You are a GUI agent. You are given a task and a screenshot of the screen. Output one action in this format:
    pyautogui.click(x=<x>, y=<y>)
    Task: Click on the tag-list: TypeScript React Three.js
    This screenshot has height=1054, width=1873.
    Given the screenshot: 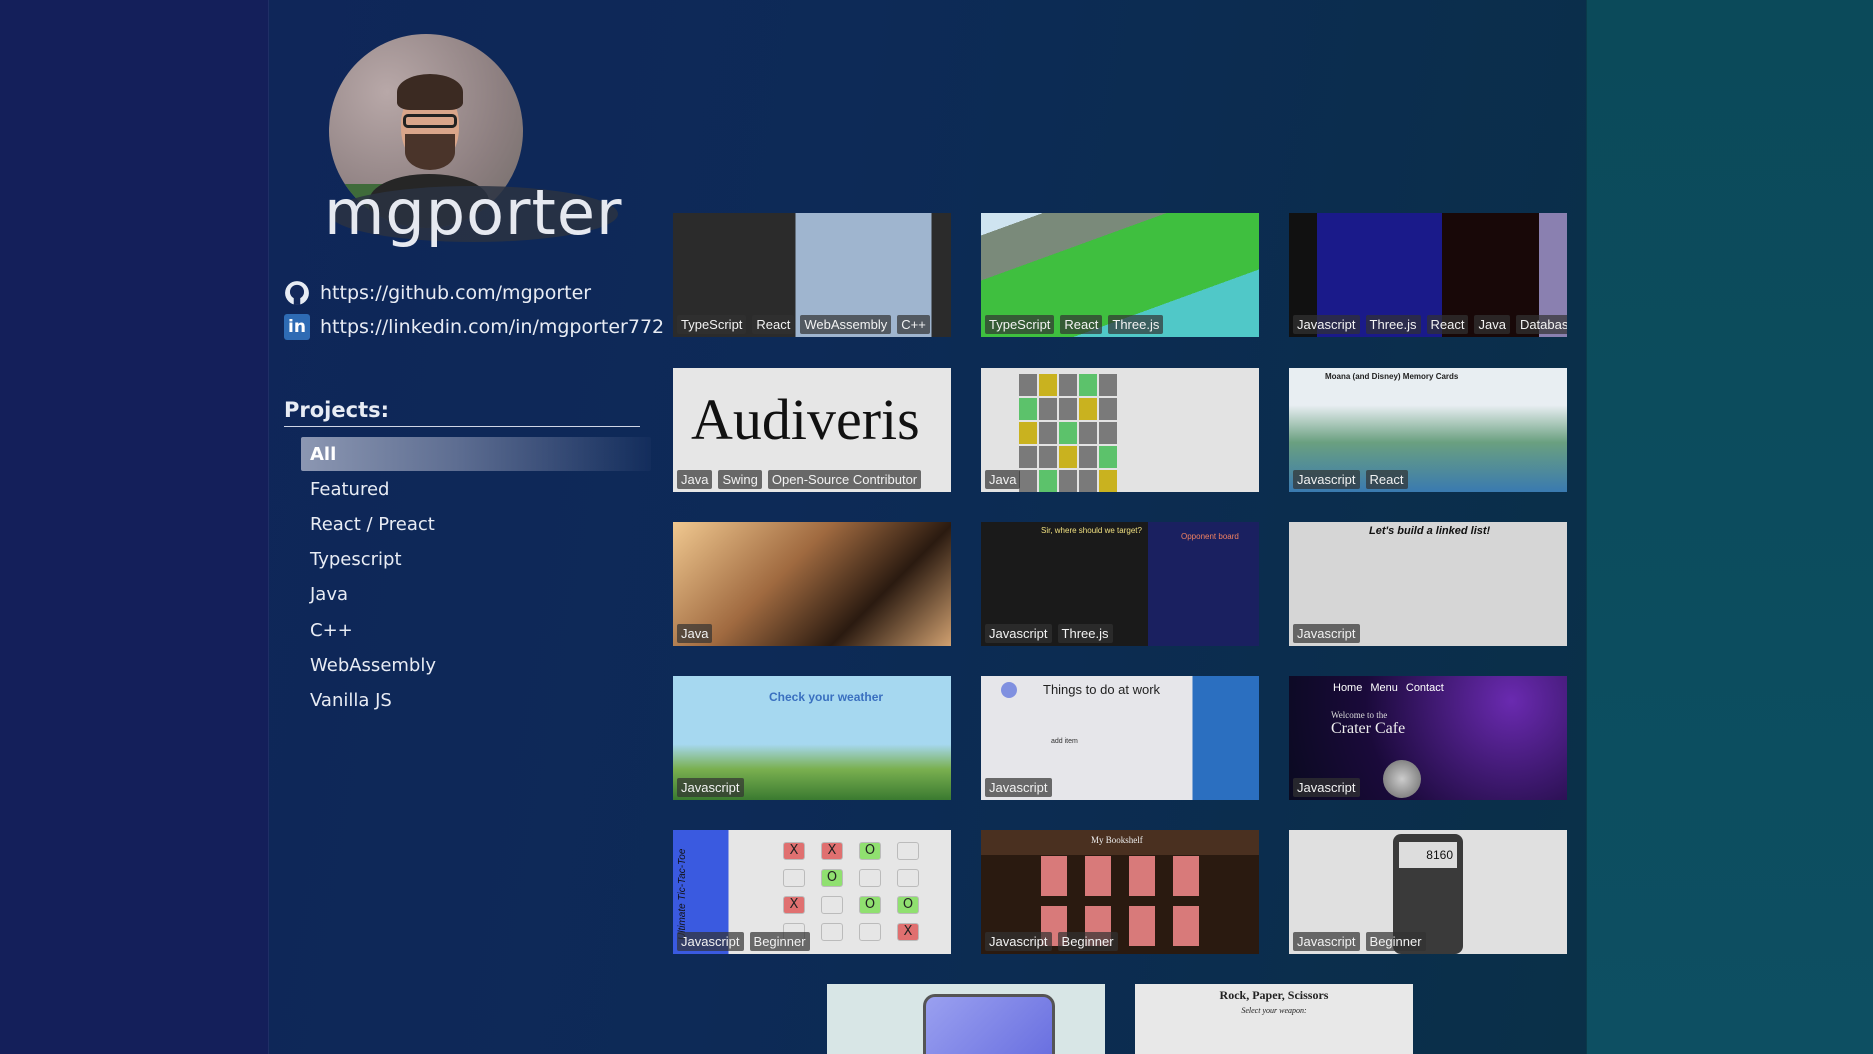 What is the action you would take?
    pyautogui.click(x=1074, y=324)
    